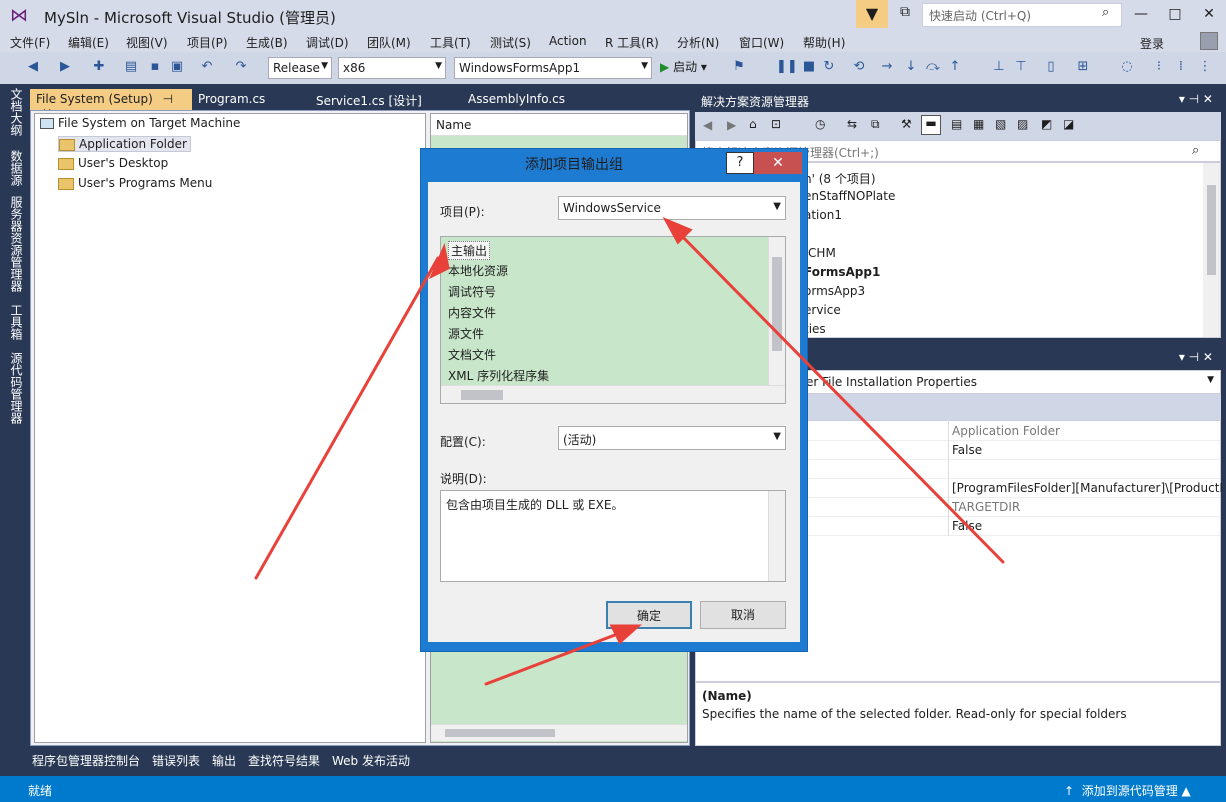  I want to click on menu-help: 帮助(H), so click(824, 42).